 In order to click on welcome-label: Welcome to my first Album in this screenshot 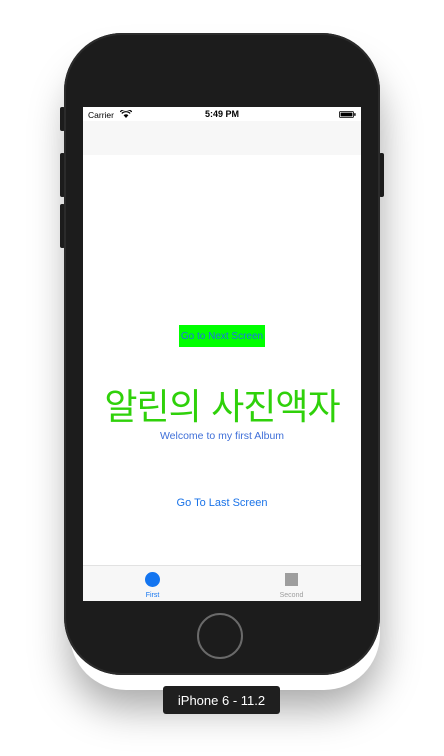, I will do `click(222, 436)`.